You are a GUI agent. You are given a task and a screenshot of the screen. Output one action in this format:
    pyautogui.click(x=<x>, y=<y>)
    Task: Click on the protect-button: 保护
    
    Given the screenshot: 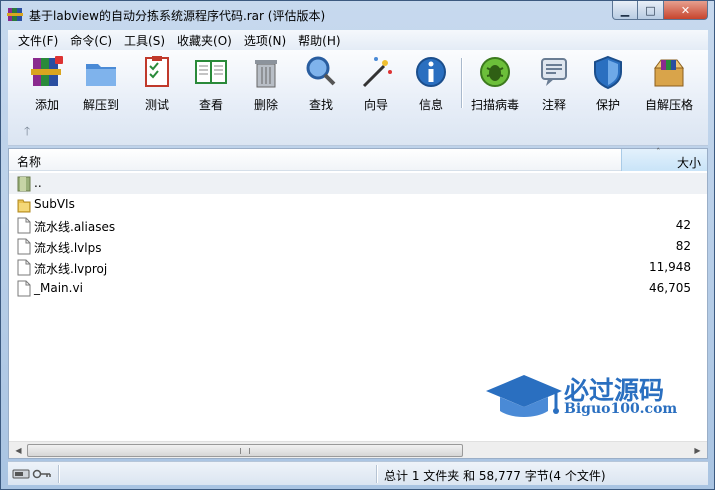 What is the action you would take?
    pyautogui.click(x=608, y=83)
    